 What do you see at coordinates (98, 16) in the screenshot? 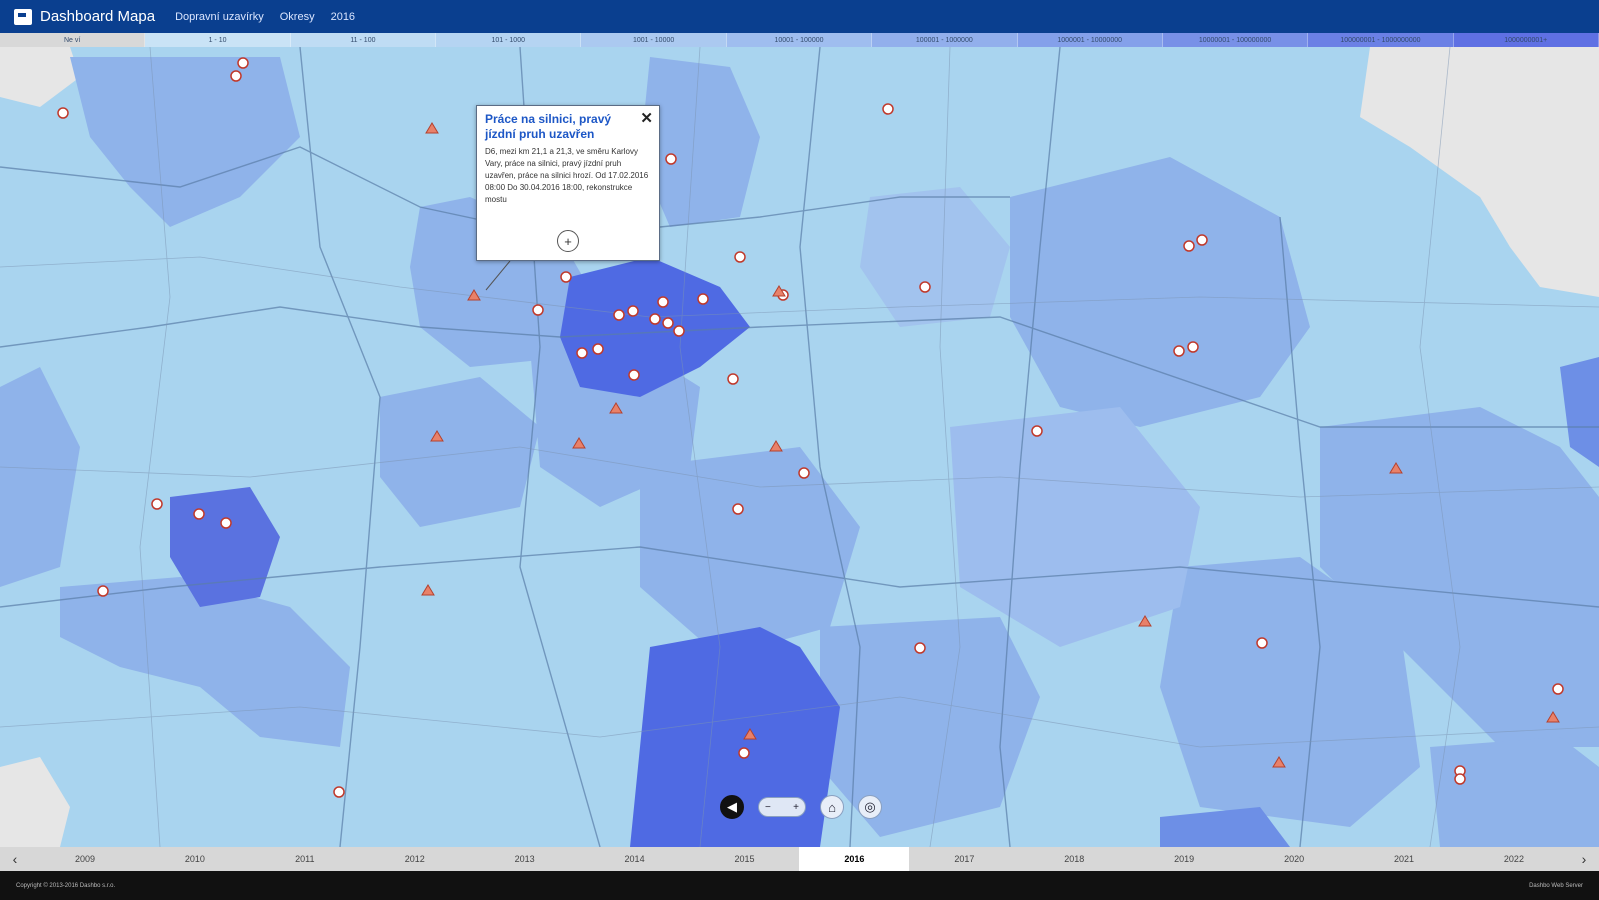
I see `app-title: Dashboard Mapa` at bounding box center [98, 16].